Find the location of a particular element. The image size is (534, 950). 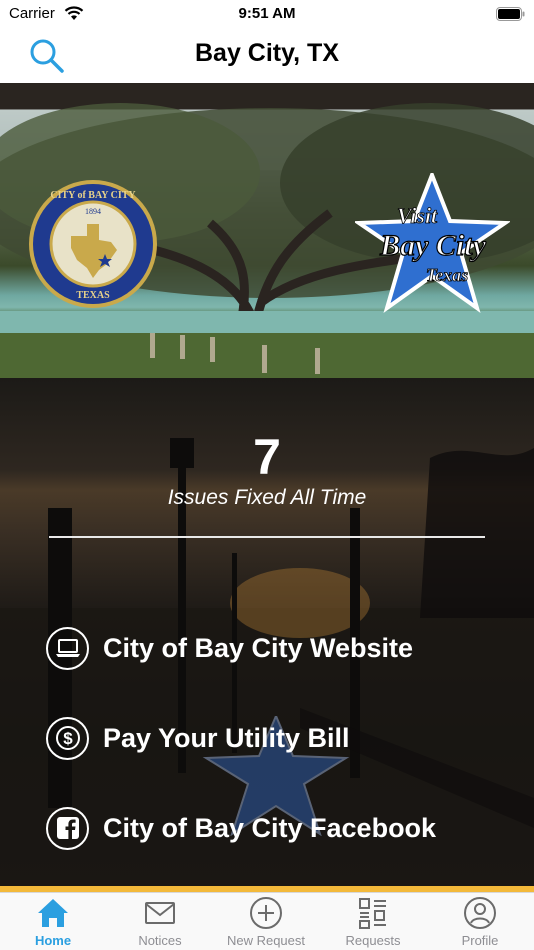

navigation-bar: Bay City, TX is located at coordinates (267, 55).